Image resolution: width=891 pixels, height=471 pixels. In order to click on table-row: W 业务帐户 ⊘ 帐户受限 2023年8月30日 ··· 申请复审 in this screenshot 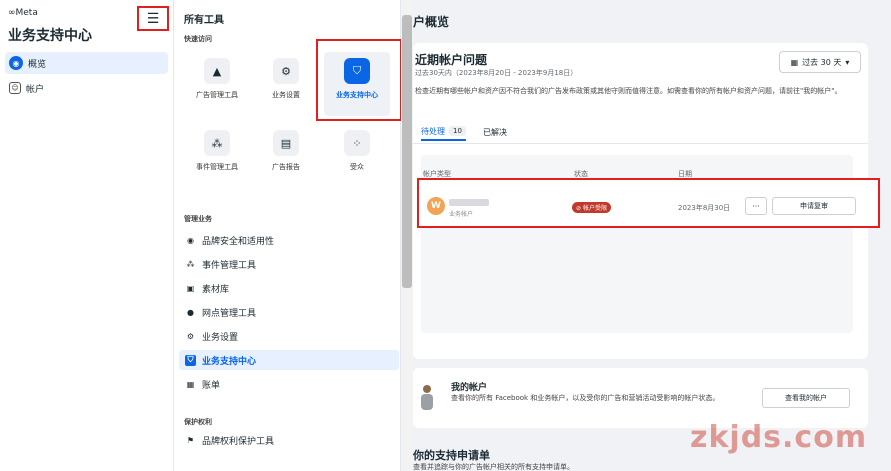, I will do `click(648, 203)`.